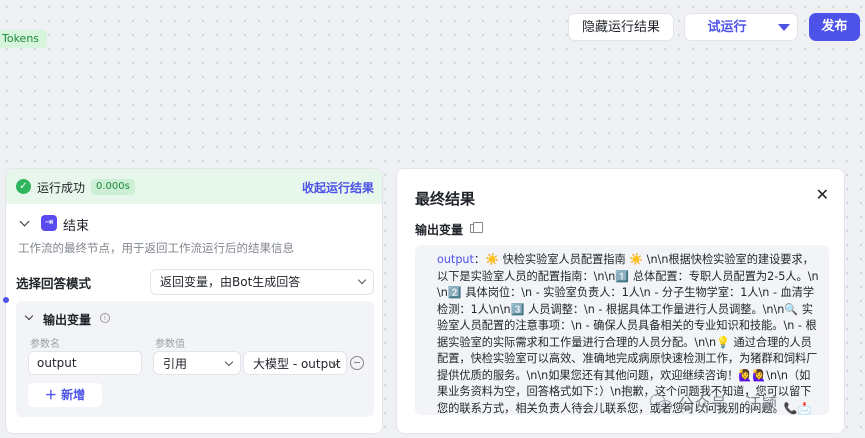  I want to click on test-run-label: 试运行, so click(727, 28).